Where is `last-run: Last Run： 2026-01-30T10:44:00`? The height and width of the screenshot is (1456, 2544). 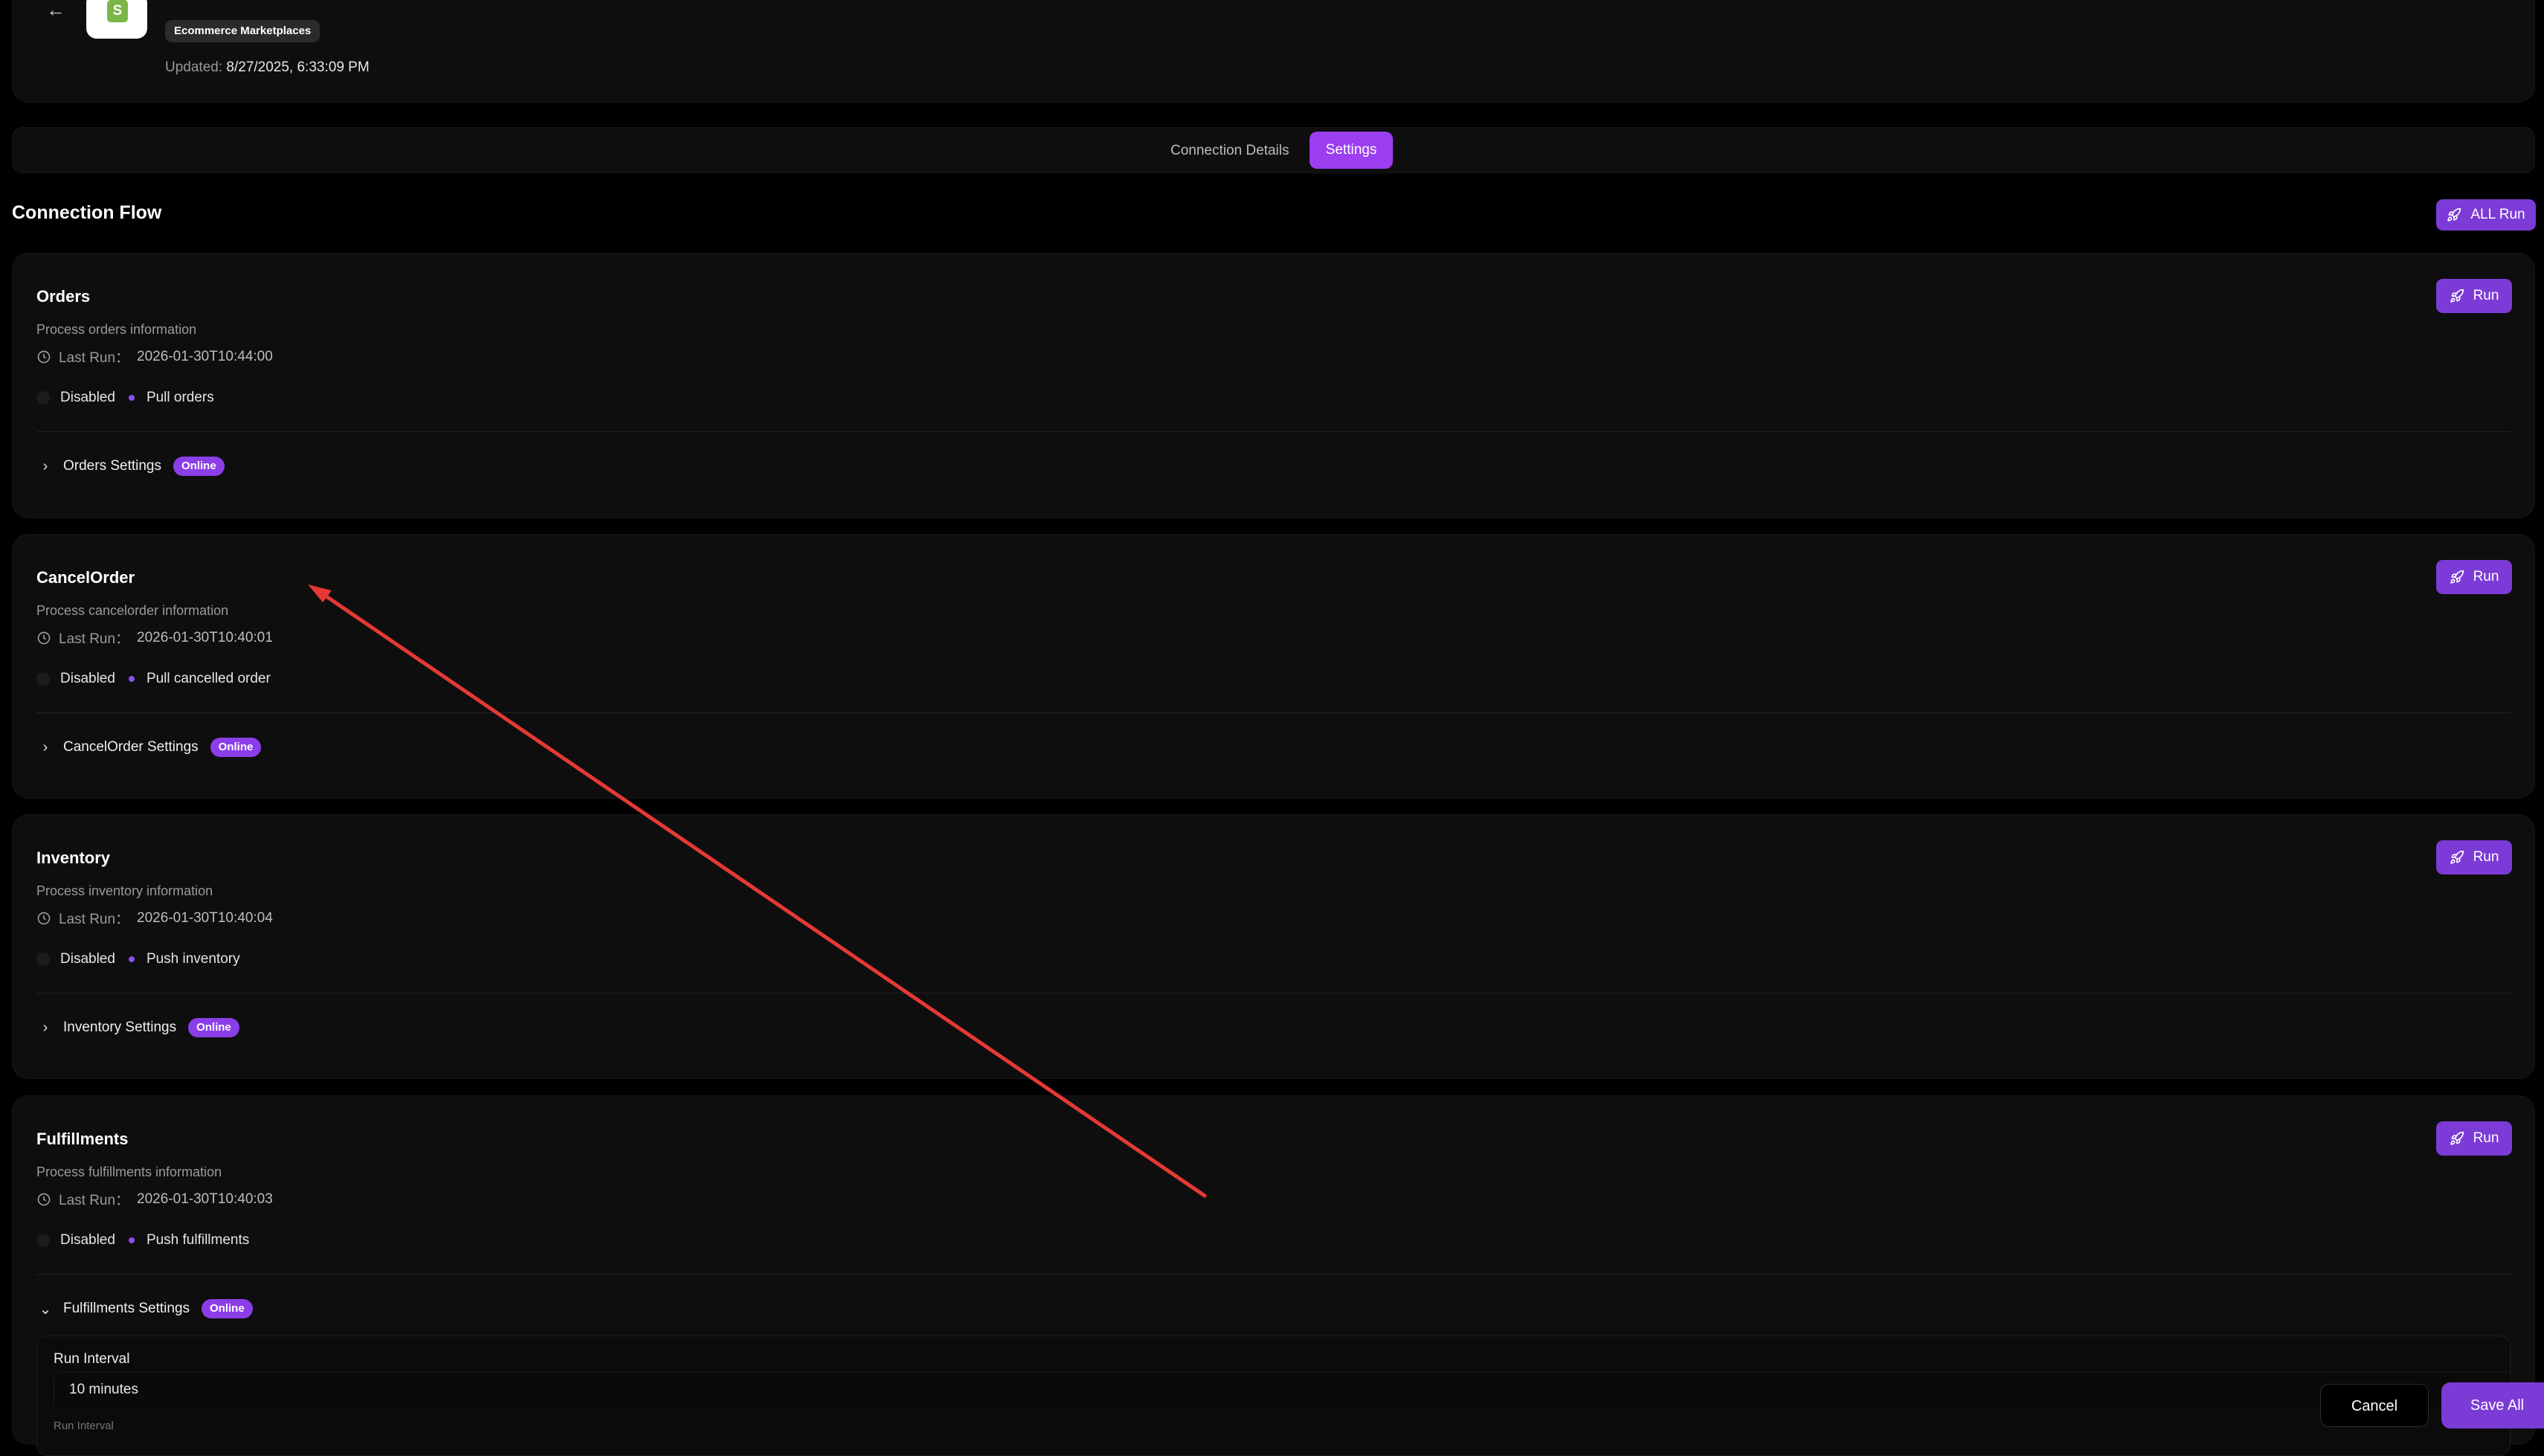 last-run: Last Run： 2026-01-30T10:44:00 is located at coordinates (154, 357).